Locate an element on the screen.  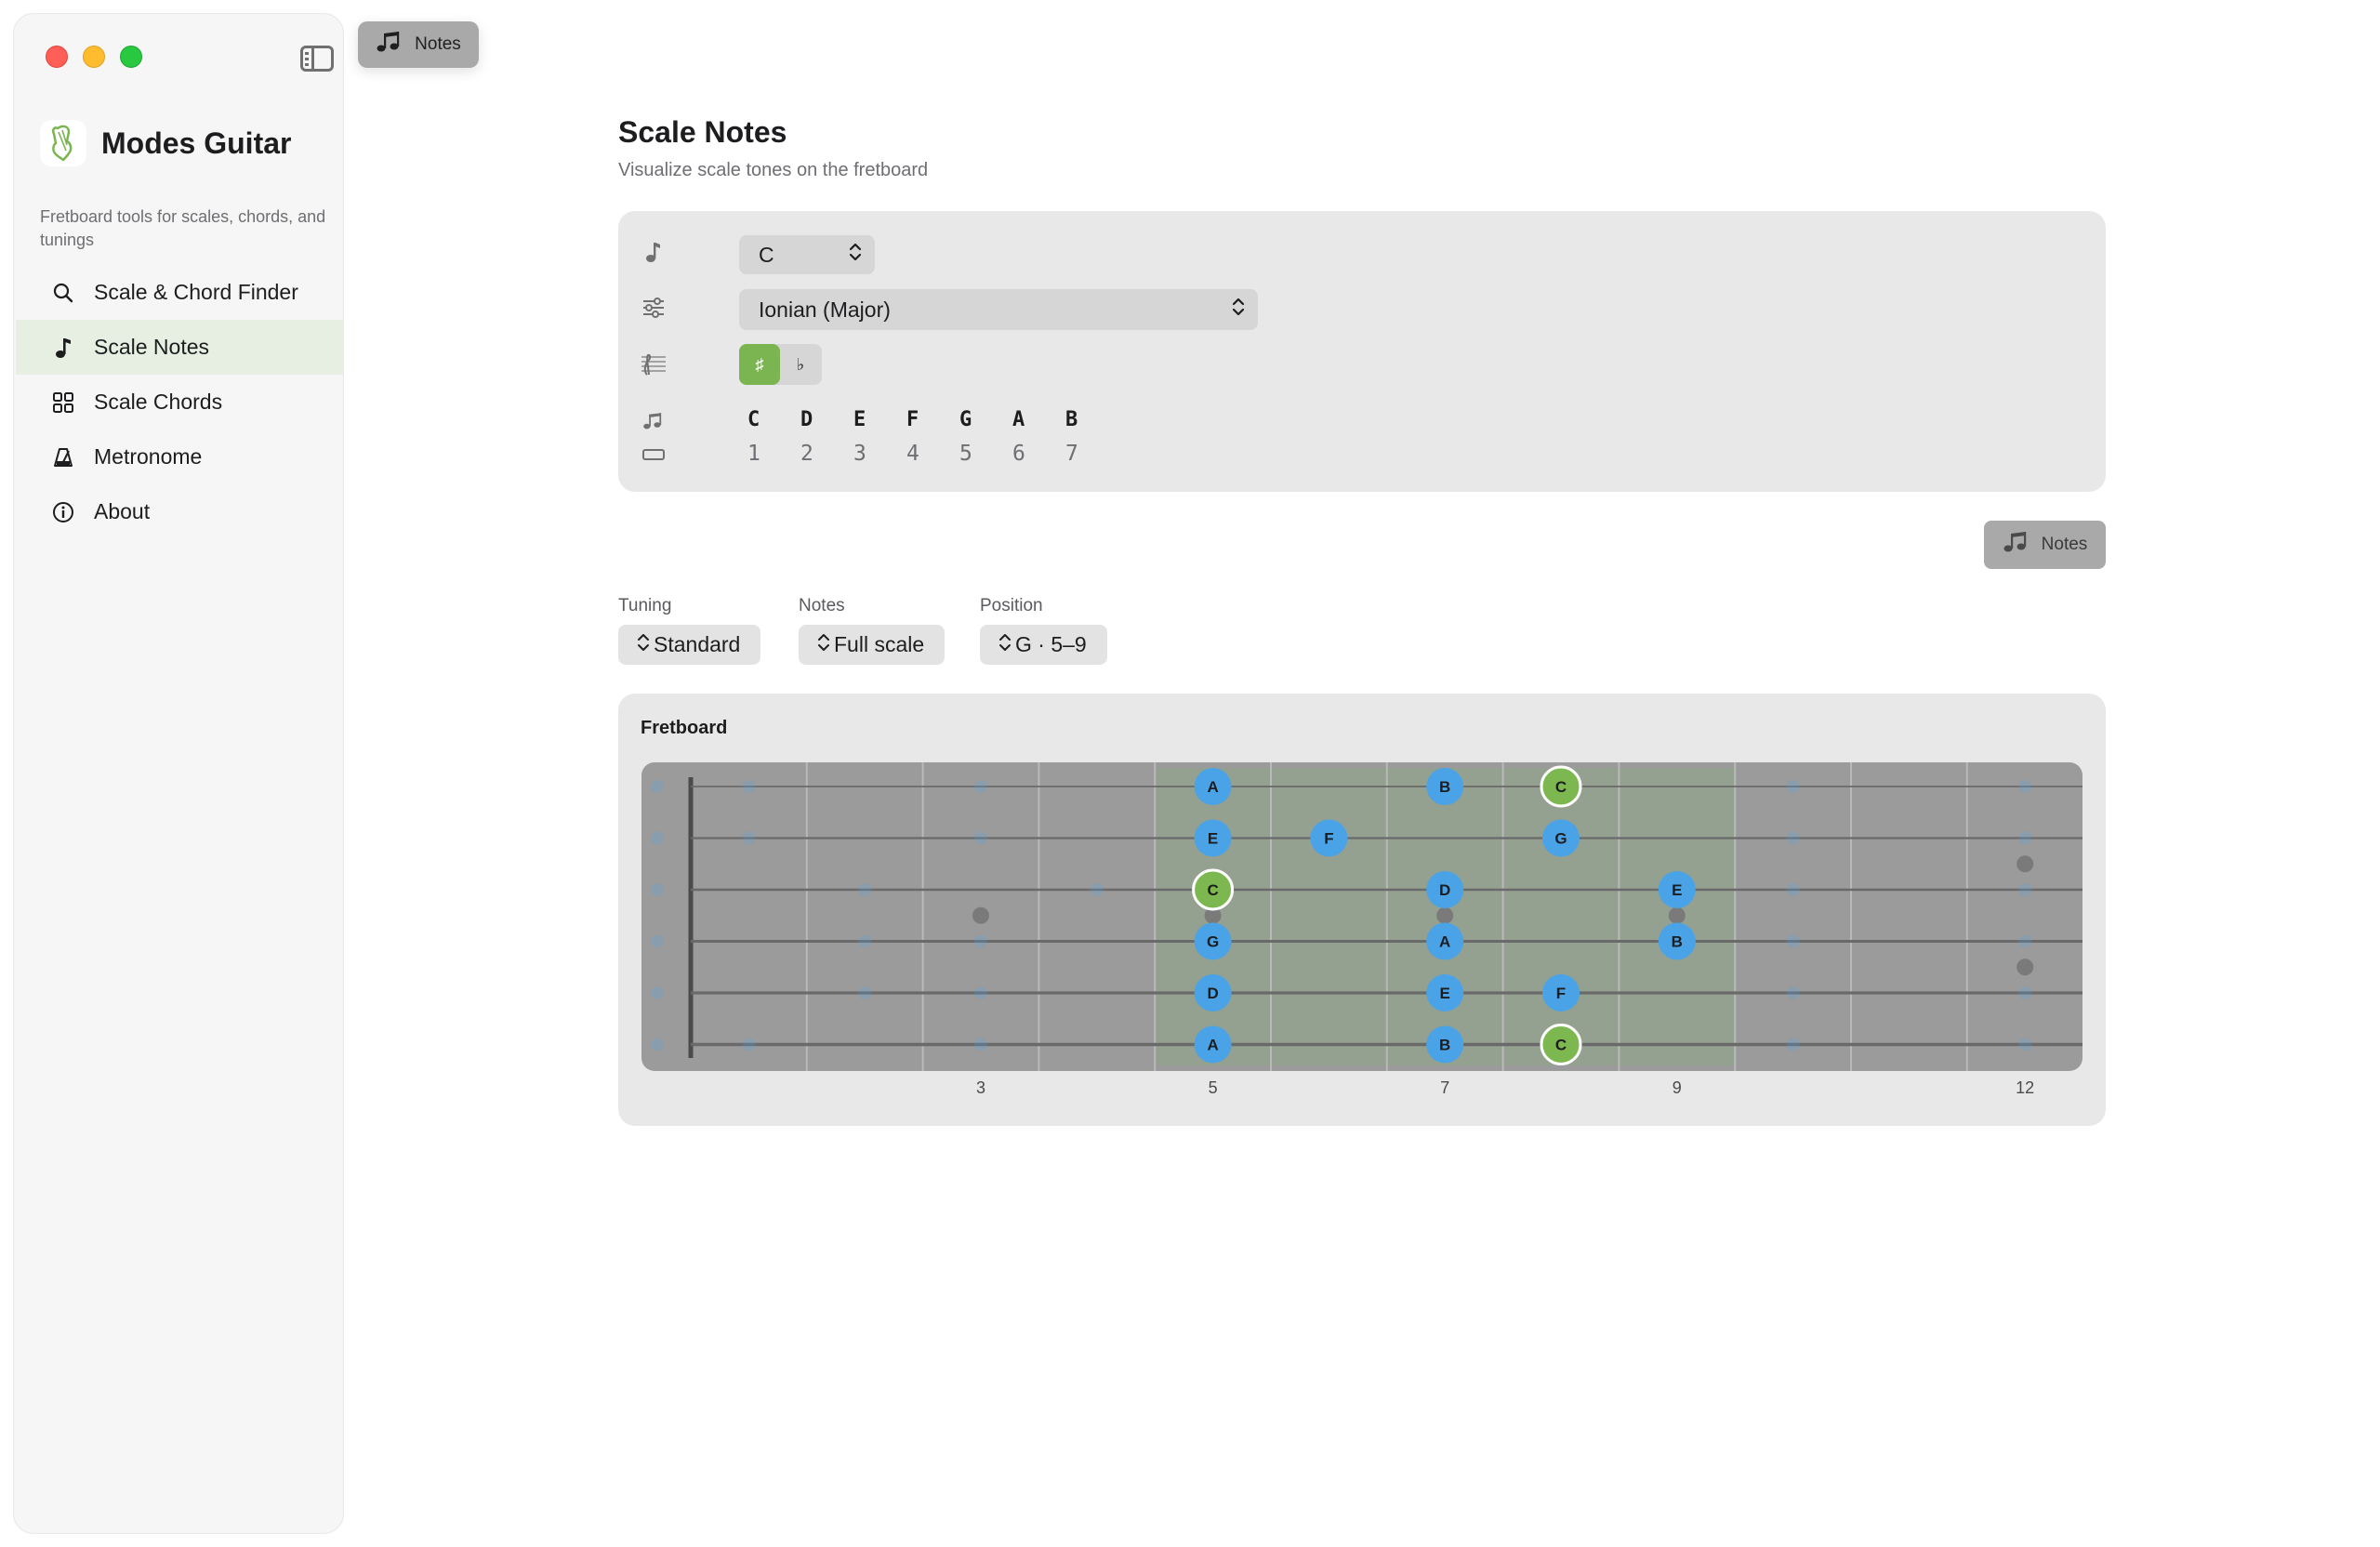
fret-number-label: 3 is located at coordinates (980, 1087).